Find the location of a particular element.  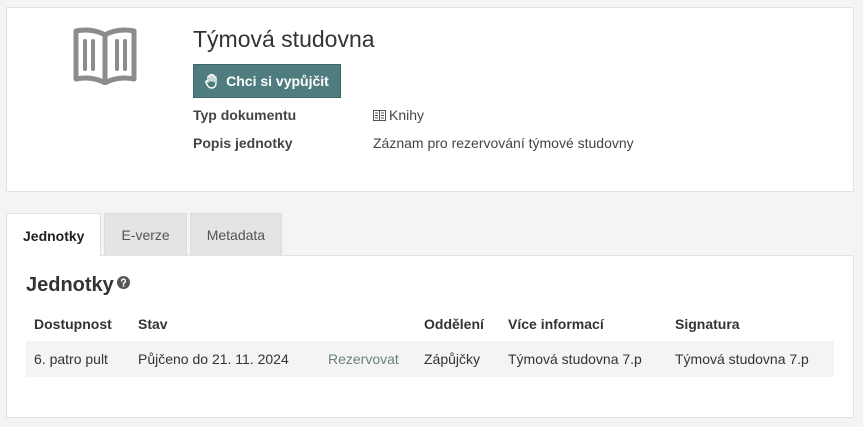

col-signature: Signatura is located at coordinates (707, 323).